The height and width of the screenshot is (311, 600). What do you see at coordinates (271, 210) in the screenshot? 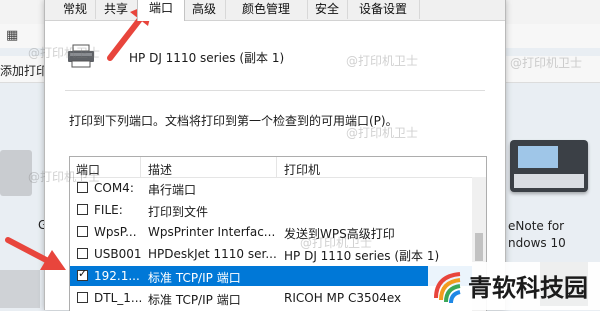
I see `port-row: FILE: 打印到文件` at bounding box center [271, 210].